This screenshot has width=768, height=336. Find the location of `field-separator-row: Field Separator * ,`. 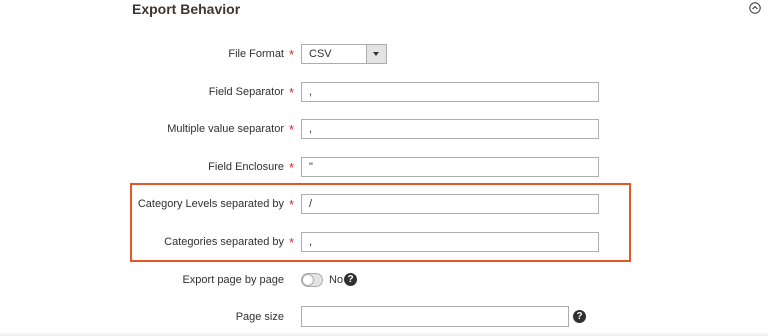

field-separator-row: Field Separator * , is located at coordinates (384, 93).